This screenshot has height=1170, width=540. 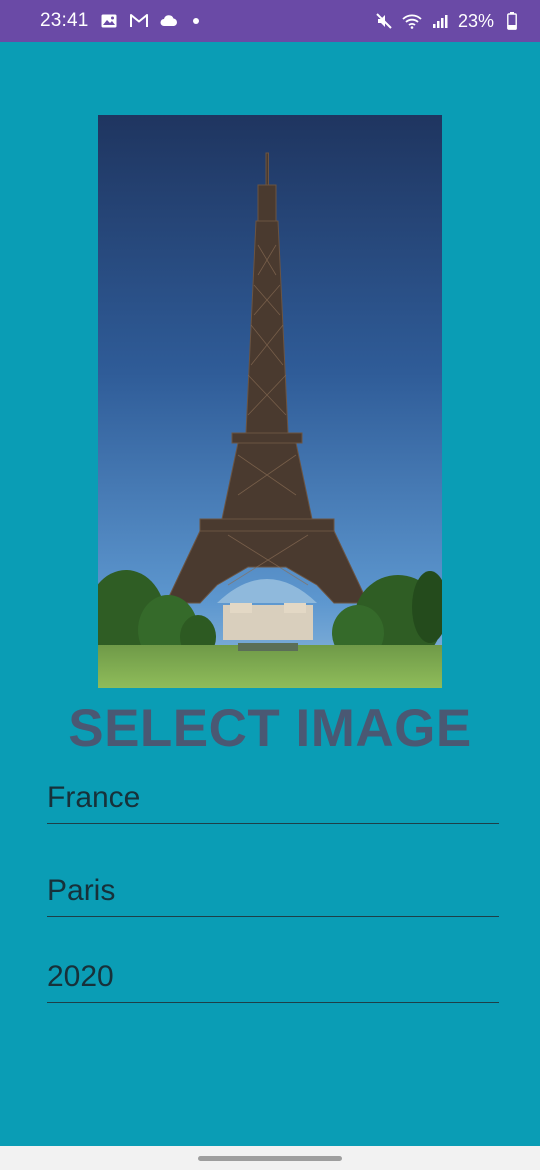 What do you see at coordinates (139, 21) in the screenshot?
I see `gmail-icon` at bounding box center [139, 21].